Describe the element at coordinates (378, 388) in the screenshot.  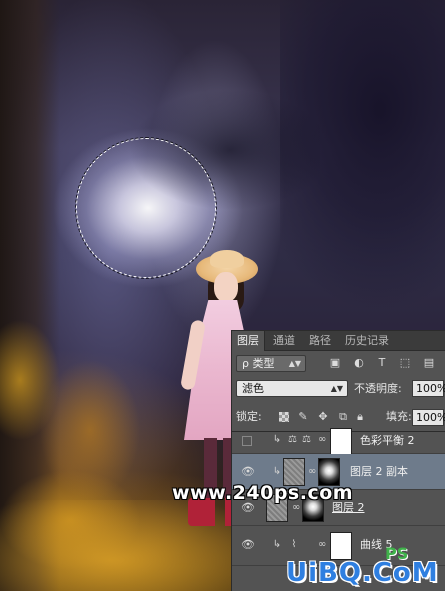
I see `opacity-label: 不透明度:` at that location.